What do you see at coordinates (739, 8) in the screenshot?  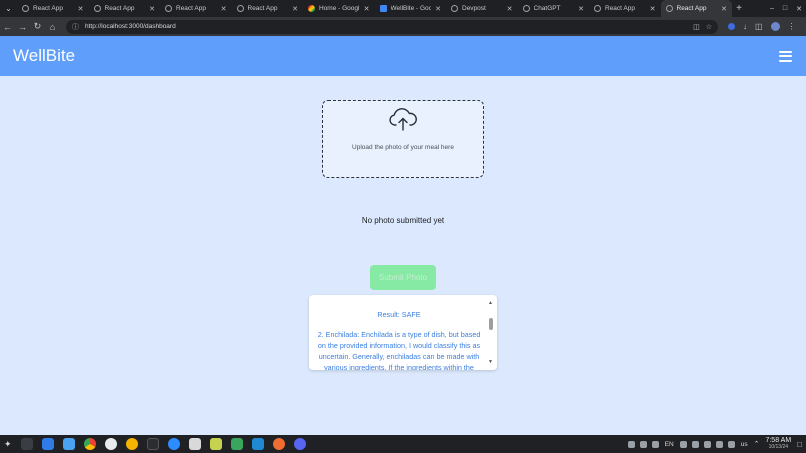 I see `new-tab-icon: +` at bounding box center [739, 8].